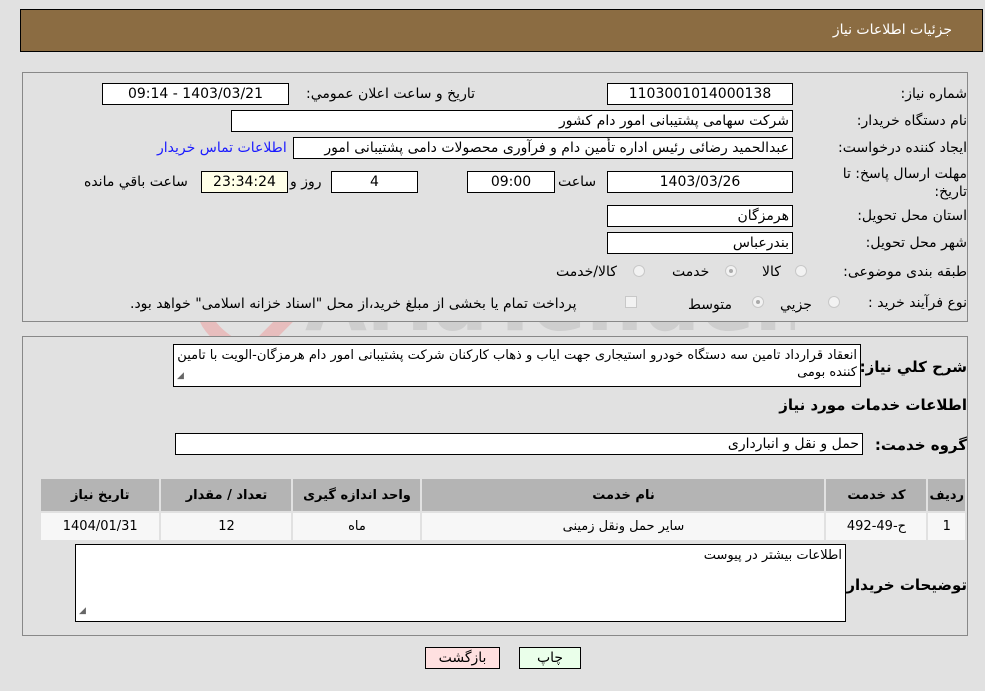 This screenshot has width=985, height=691. Describe the element at coordinates (639, 271) in the screenshot. I see `category-radio-goods-service` at that location.